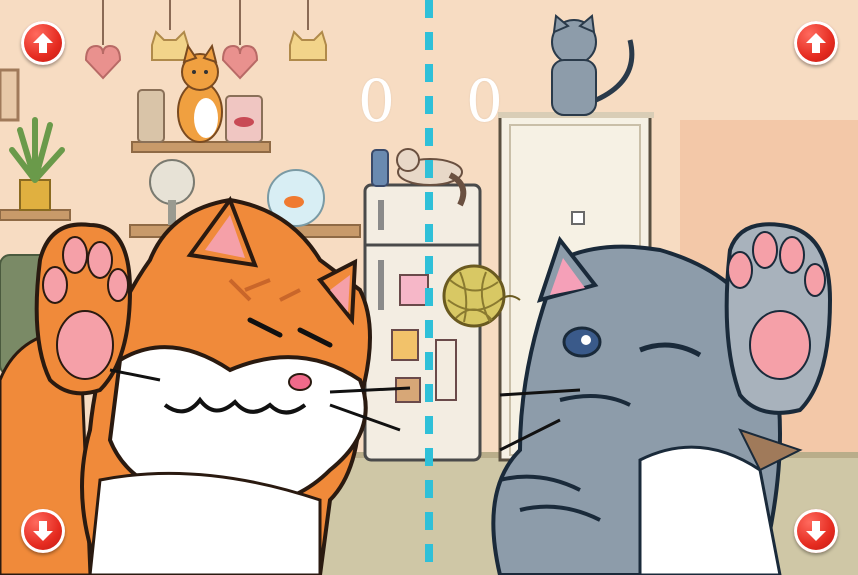 This screenshot has height=575, width=858. What do you see at coordinates (484, 101) in the screenshot?
I see `right-player-score: 0` at bounding box center [484, 101].